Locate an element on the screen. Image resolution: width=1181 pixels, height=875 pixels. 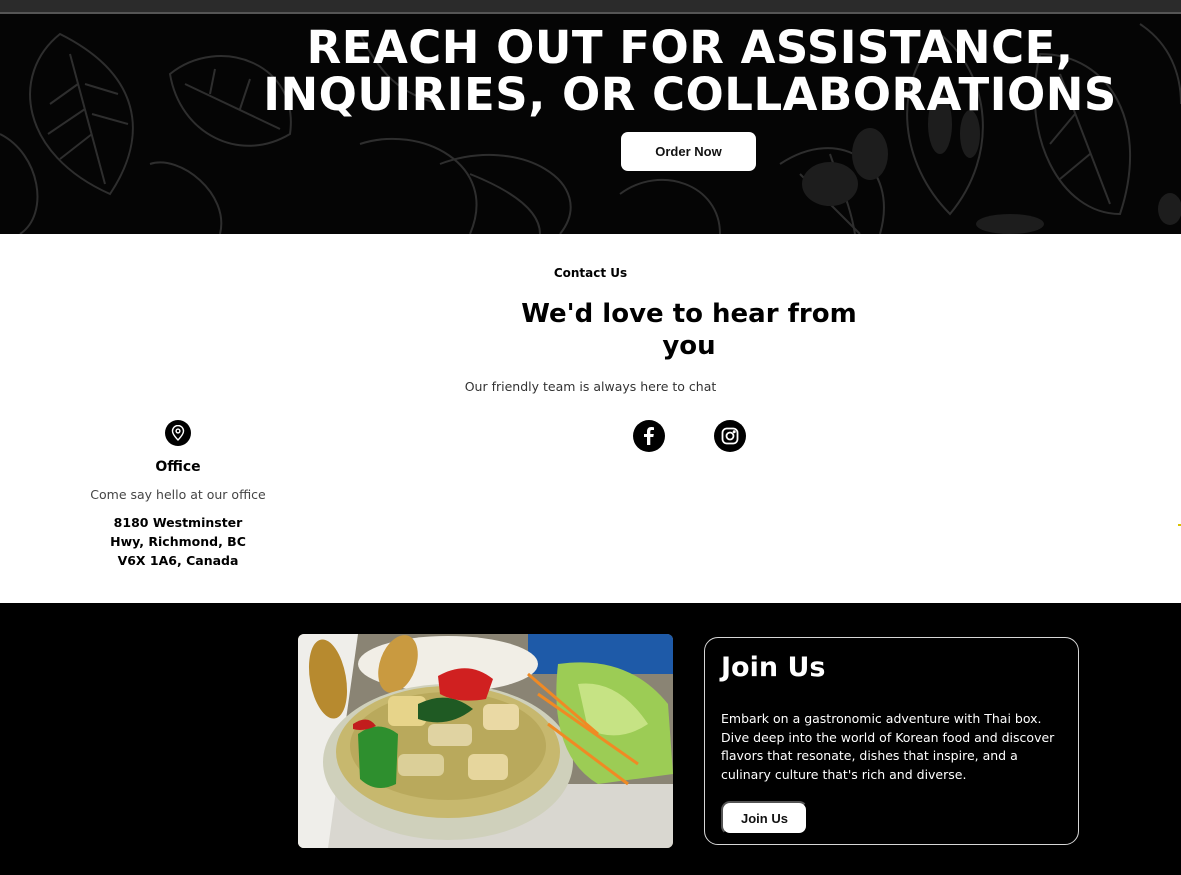
hero-title-line-2: INQUIRIES, OR COLLABORATIONS is located at coordinates (690, 94).